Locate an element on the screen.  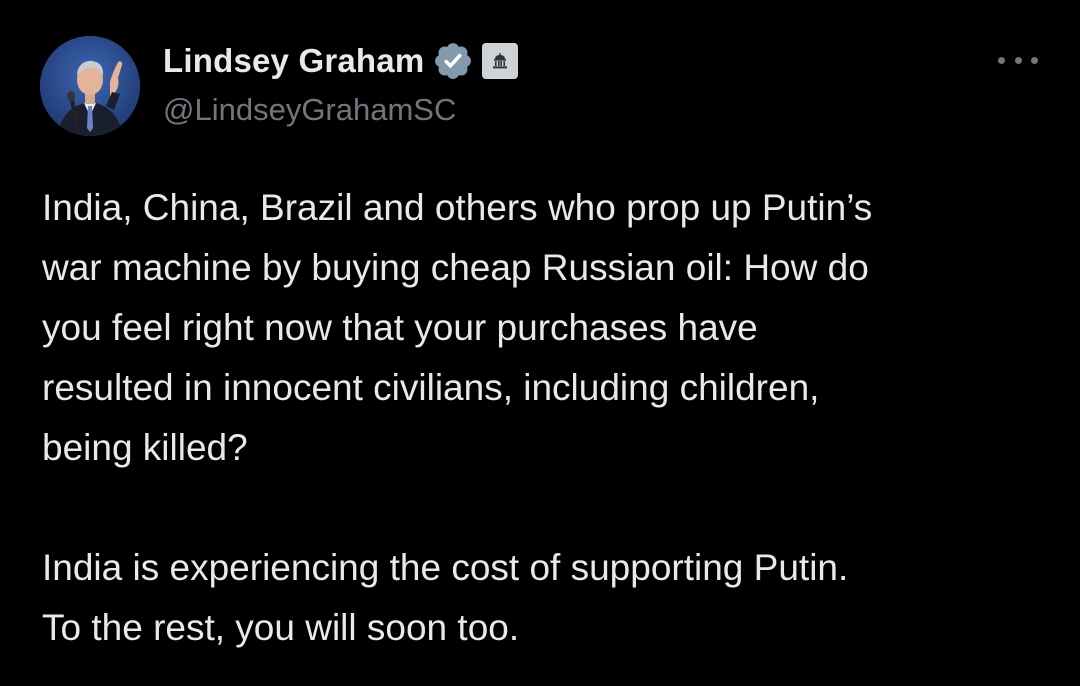
verified-badge-icon is located at coordinates (453, 61).